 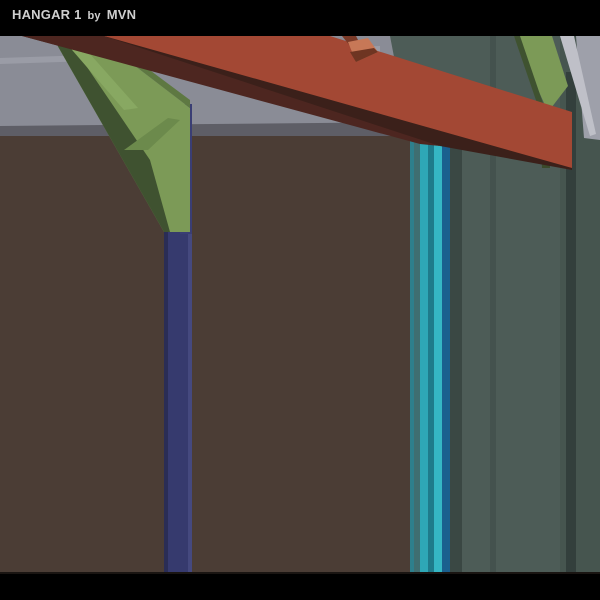 What do you see at coordinates (431, 357) in the screenshot?
I see `column-cyan-shade` at bounding box center [431, 357].